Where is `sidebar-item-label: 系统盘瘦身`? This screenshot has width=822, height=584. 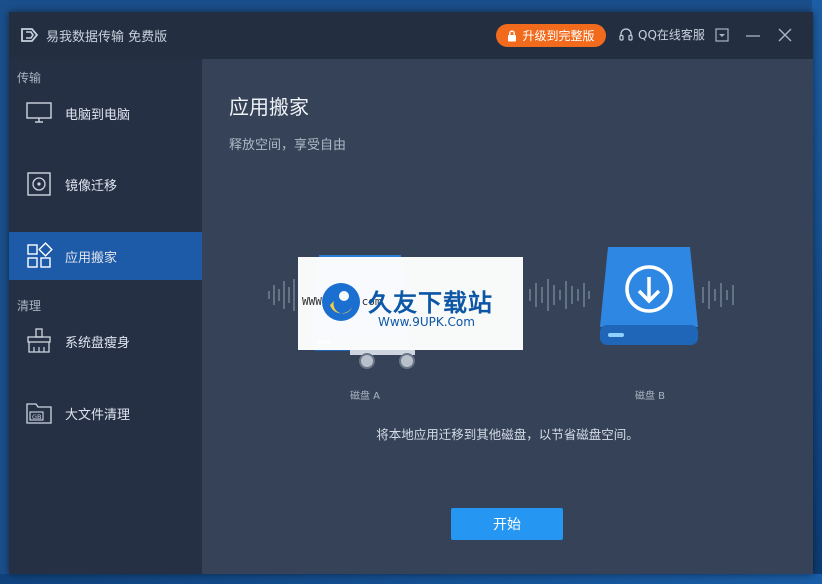
sidebar-item-label: 系统盘瘦身 is located at coordinates (98, 343).